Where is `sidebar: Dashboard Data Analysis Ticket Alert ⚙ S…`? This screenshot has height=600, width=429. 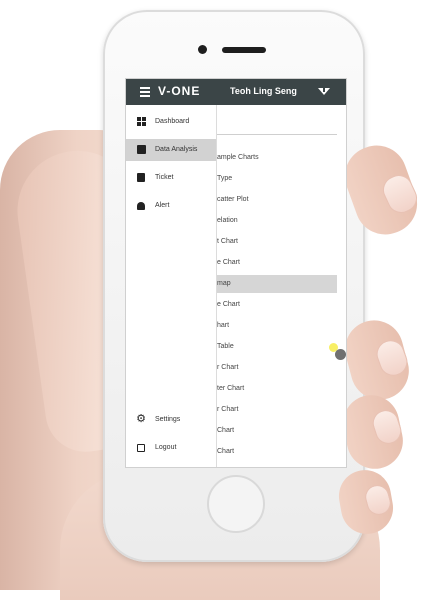
sidebar: Dashboard Data Analysis Ticket Alert ⚙ S… is located at coordinates (171, 286).